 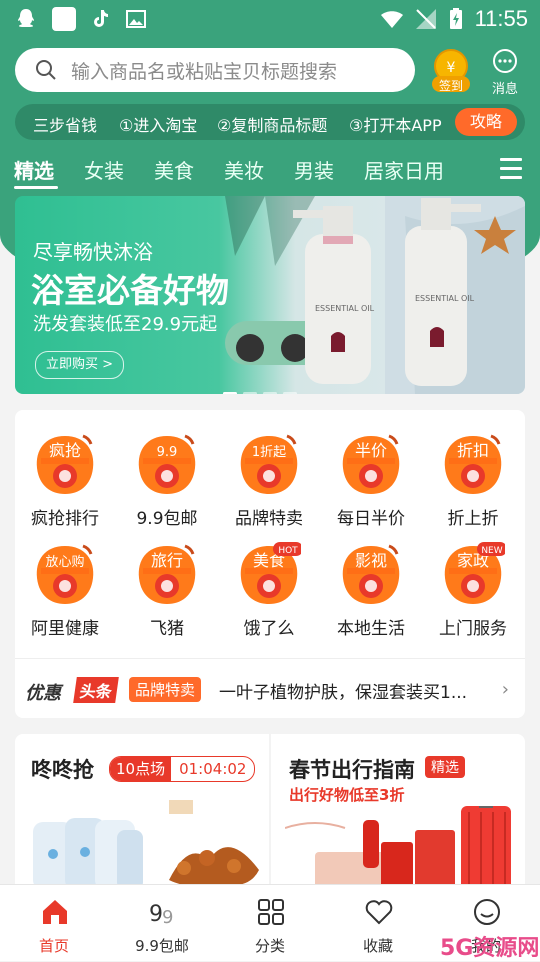 I want to click on corner-badge-text: HOT, so click(x=288, y=551).